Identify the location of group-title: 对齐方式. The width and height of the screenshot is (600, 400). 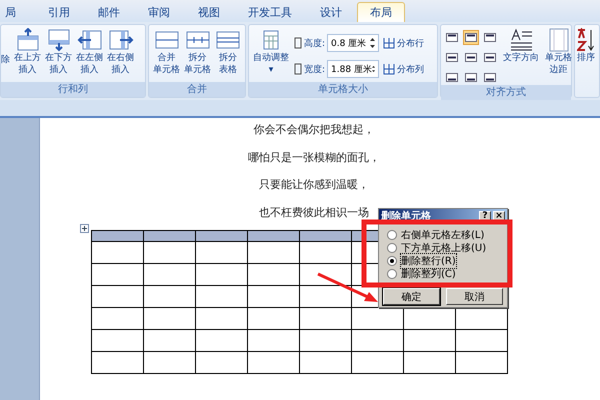
(506, 92).